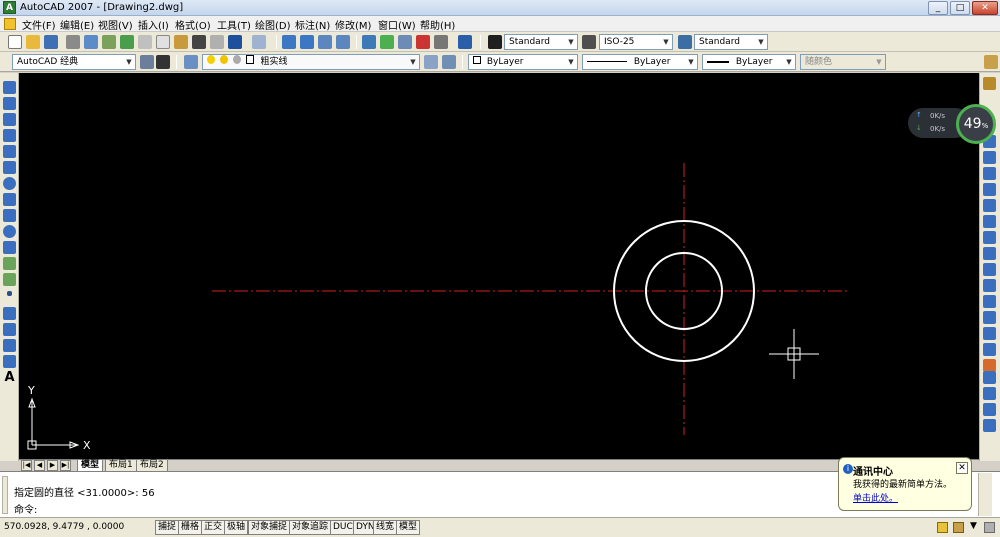  What do you see at coordinates (989, 173) in the screenshot?
I see `offset-icon` at bounding box center [989, 173].